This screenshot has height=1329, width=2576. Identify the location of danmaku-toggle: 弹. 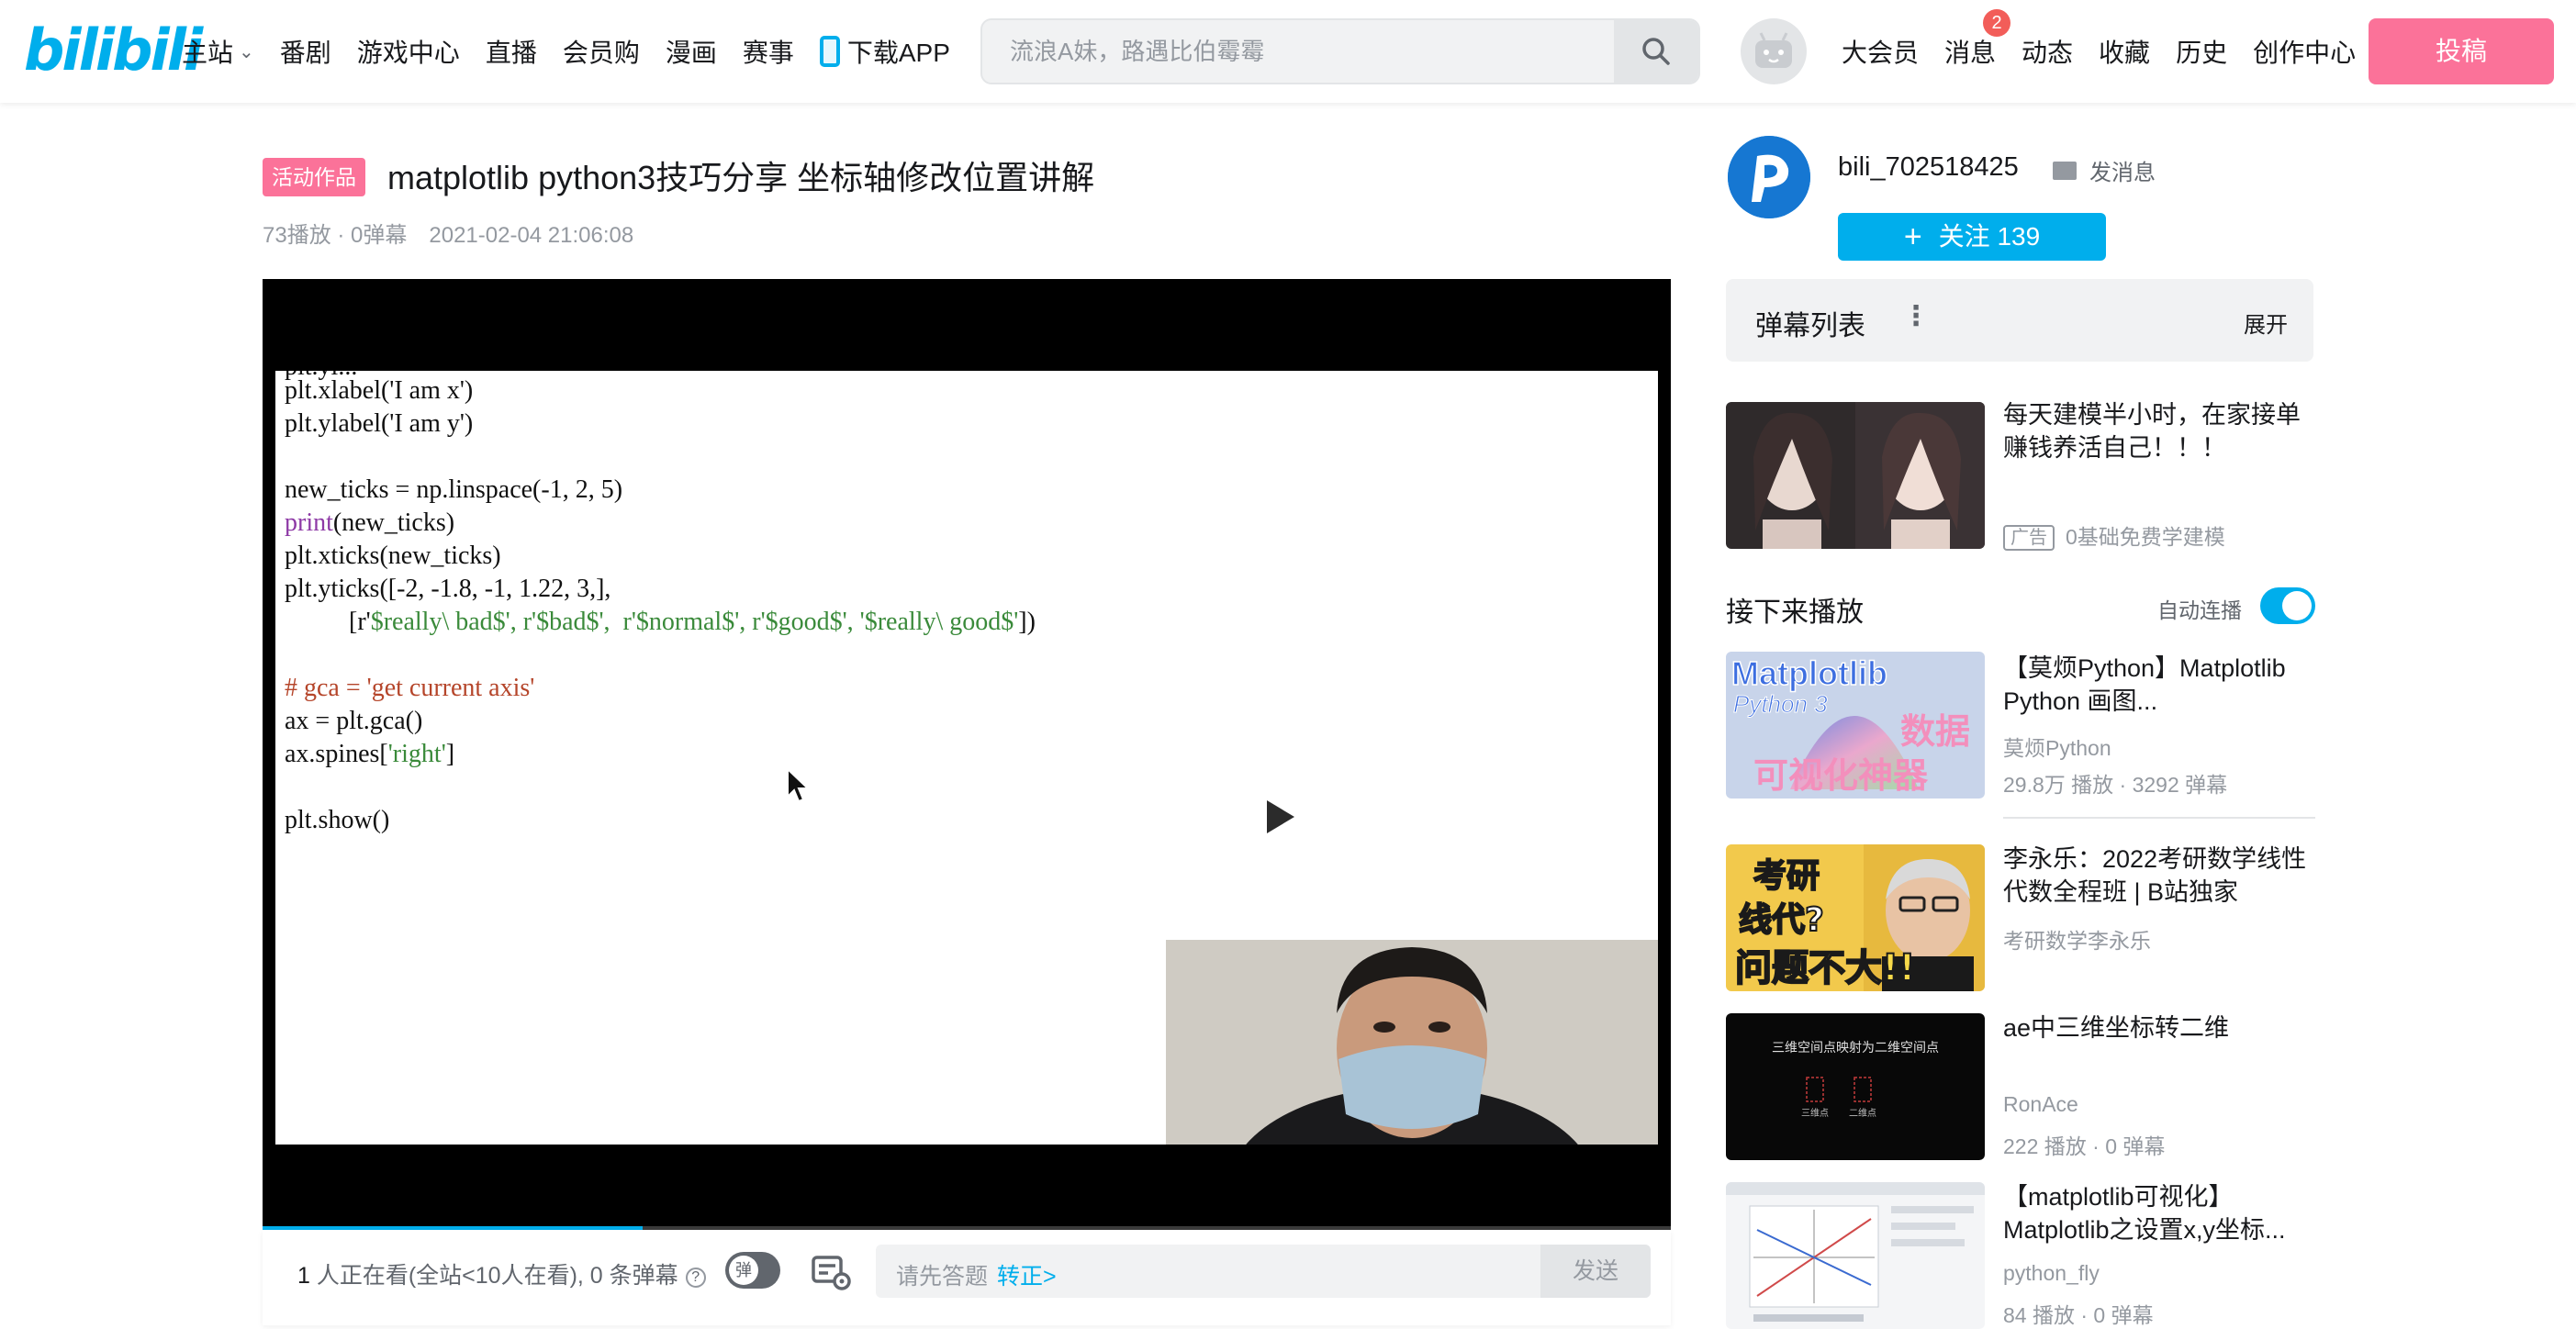
(752, 1270).